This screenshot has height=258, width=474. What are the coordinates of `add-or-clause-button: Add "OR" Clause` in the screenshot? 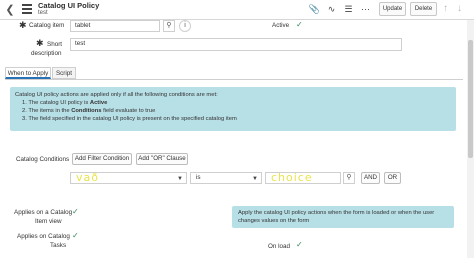 It's located at (162, 159).